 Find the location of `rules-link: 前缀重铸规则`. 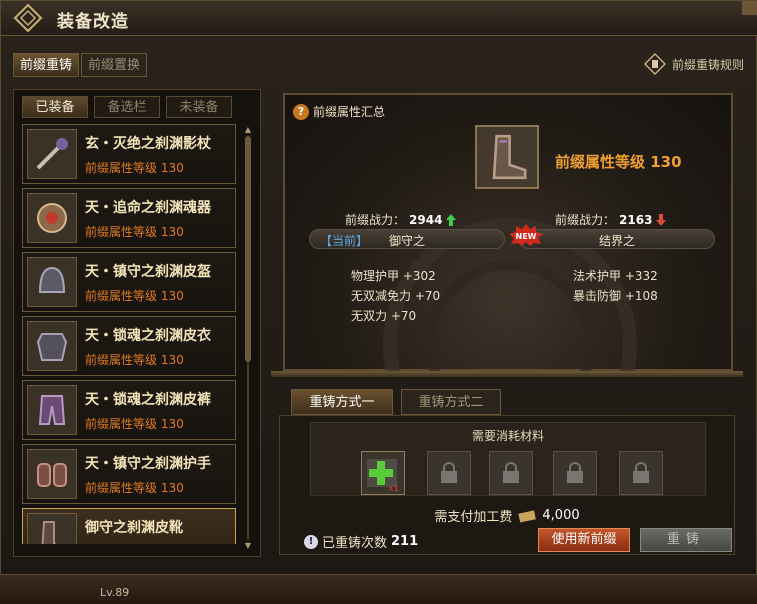

rules-link: 前缀重铸规则 is located at coordinates (693, 64).